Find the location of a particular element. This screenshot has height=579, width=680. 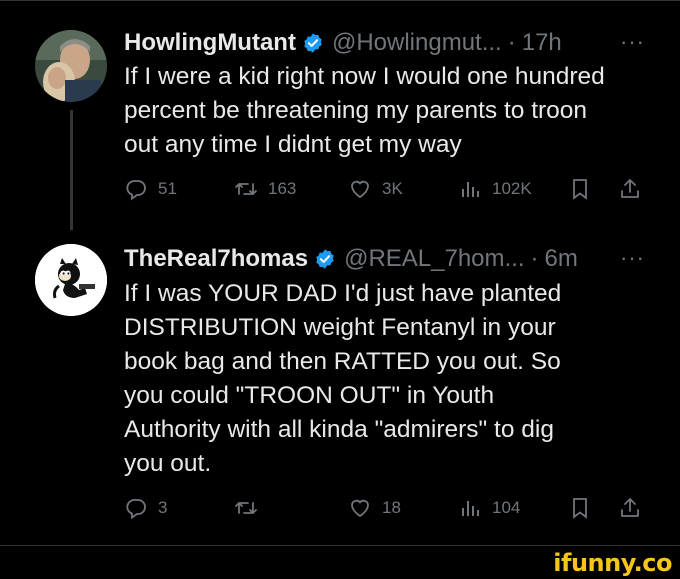

retweet-count: 163 is located at coordinates (282, 188).